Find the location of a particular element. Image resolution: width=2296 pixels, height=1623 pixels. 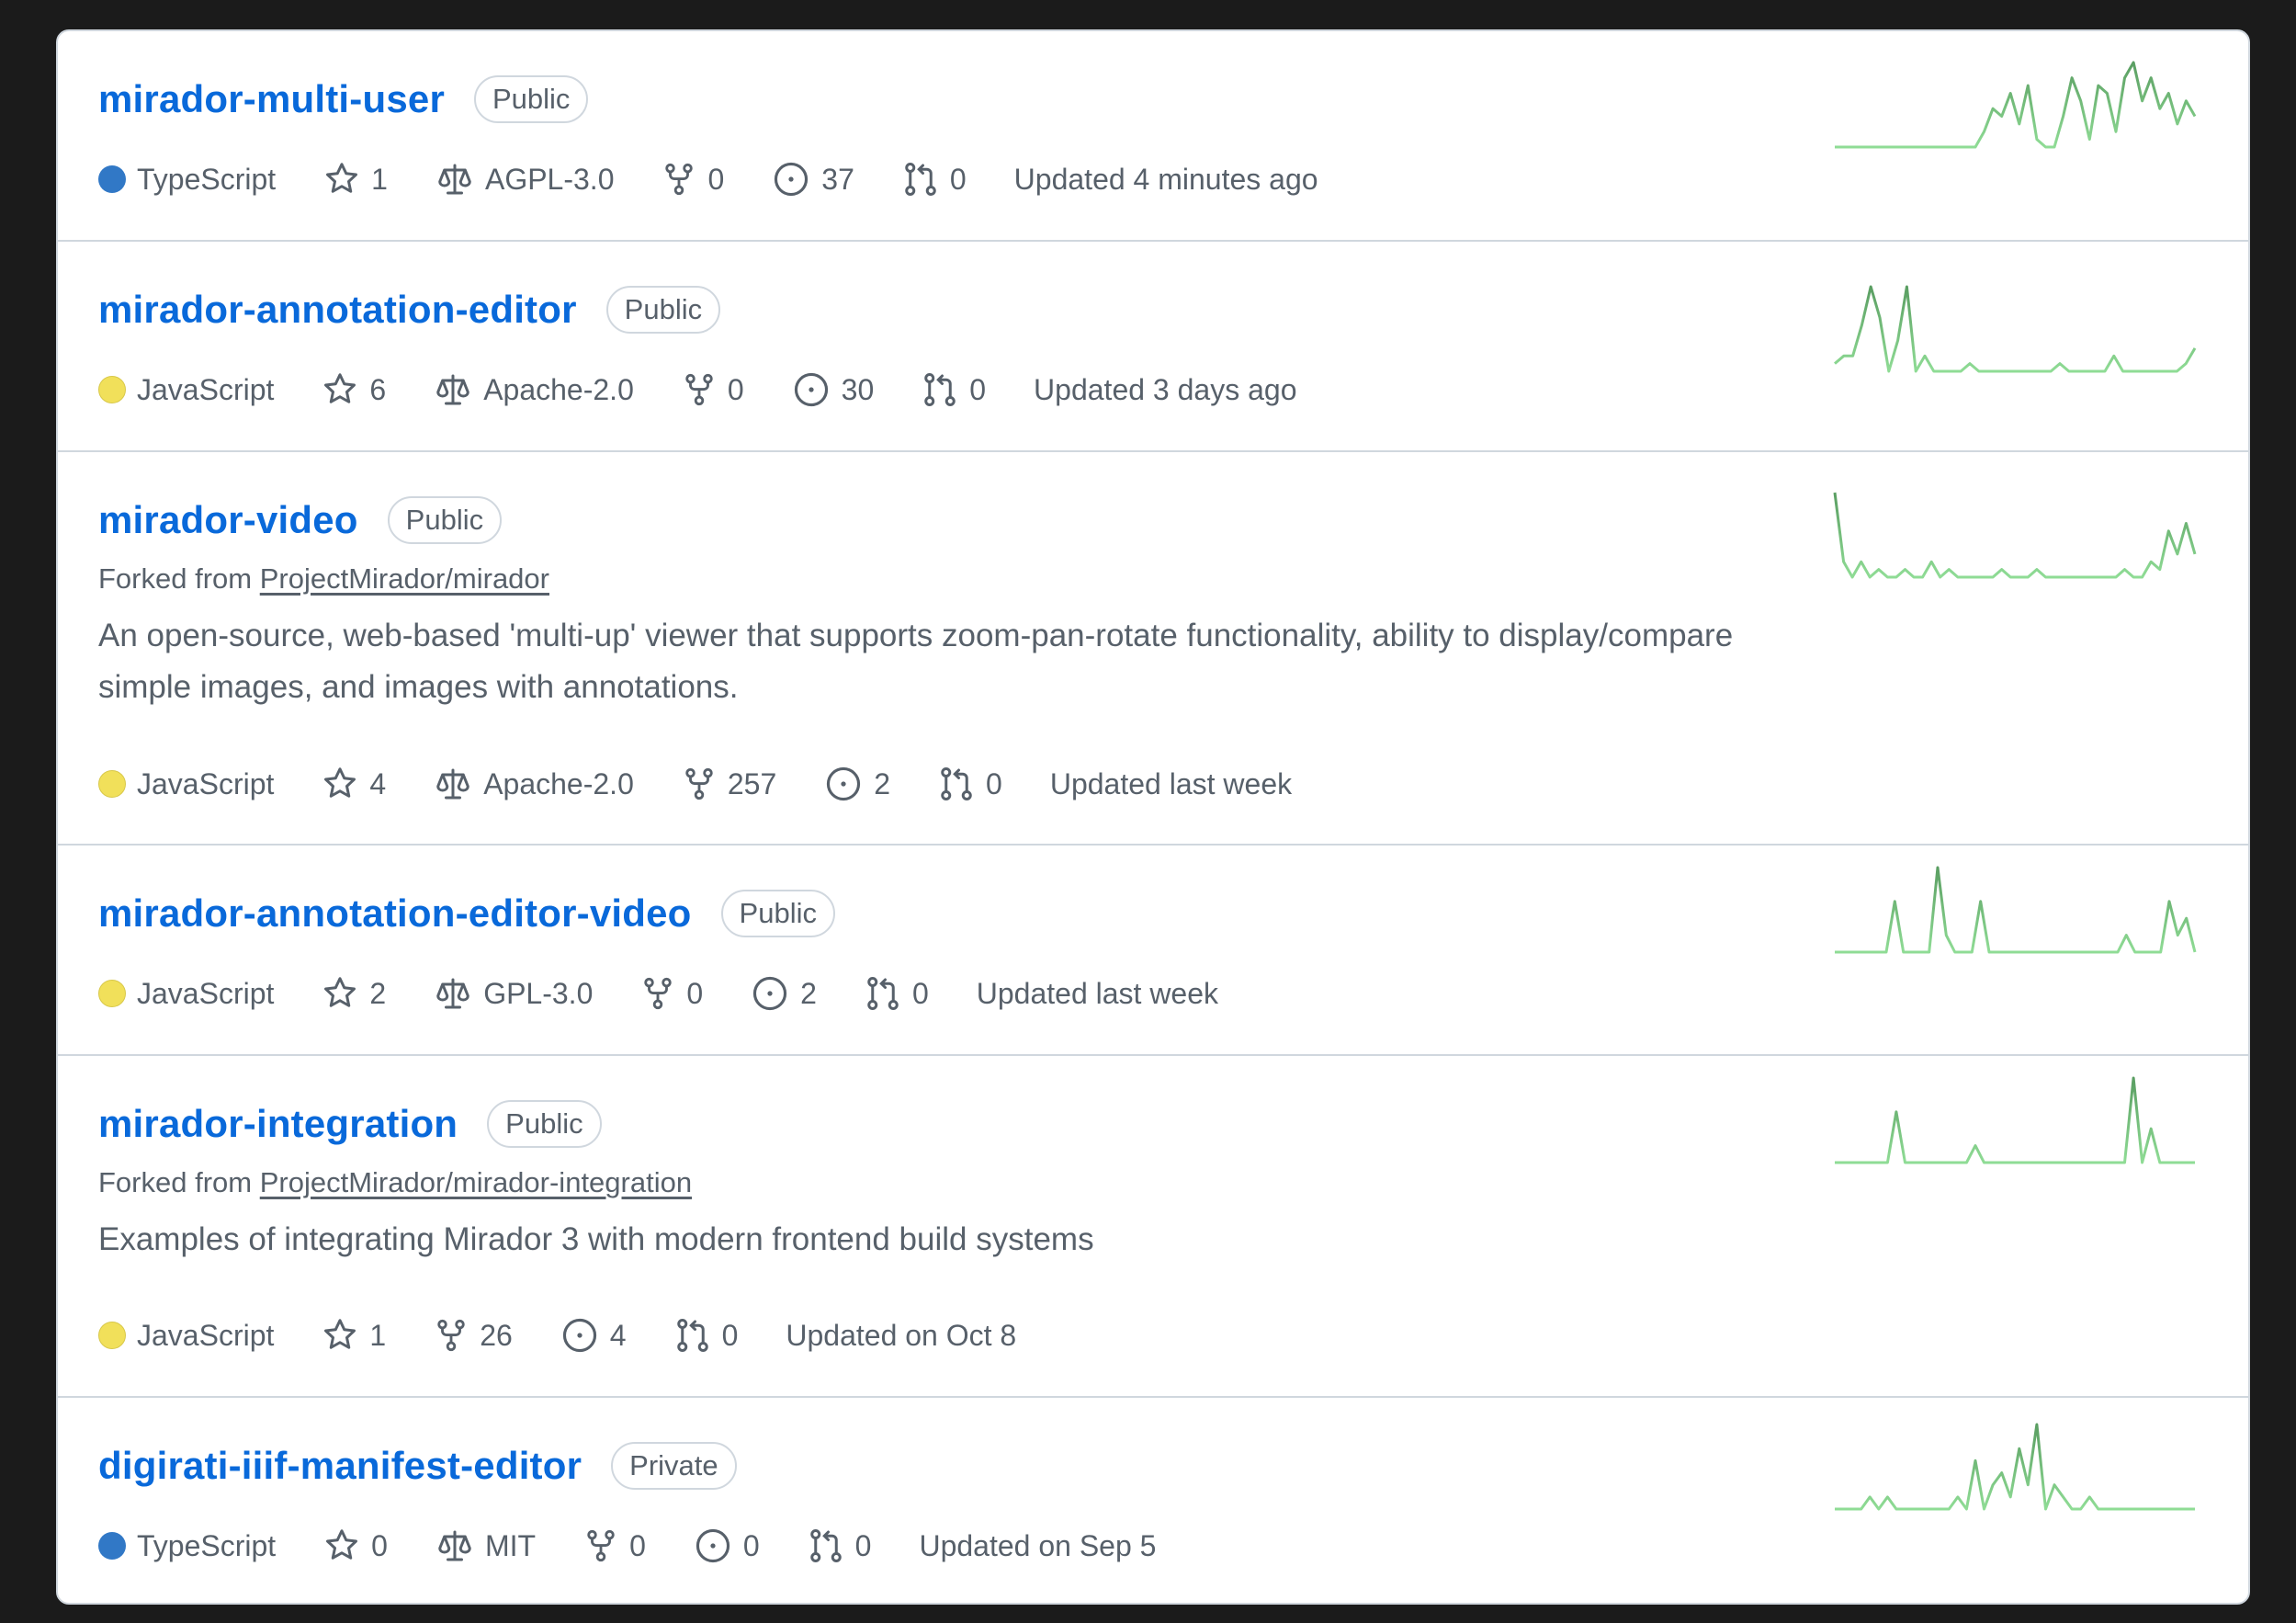

license: MIT is located at coordinates (485, 1546).